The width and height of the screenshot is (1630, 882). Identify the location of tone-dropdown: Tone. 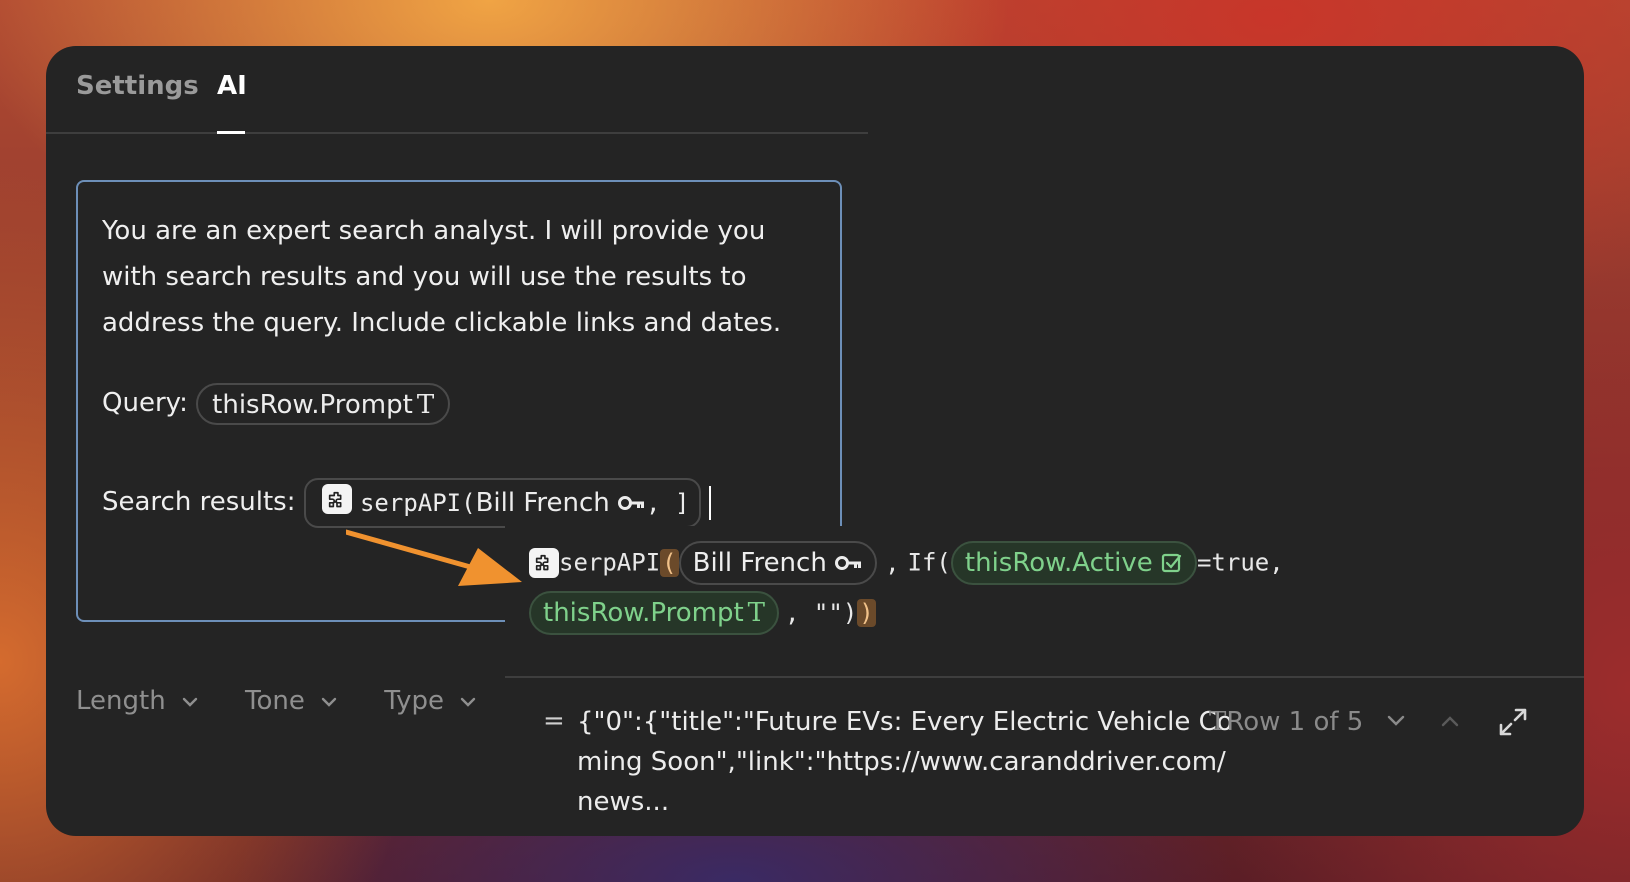
(291, 701).